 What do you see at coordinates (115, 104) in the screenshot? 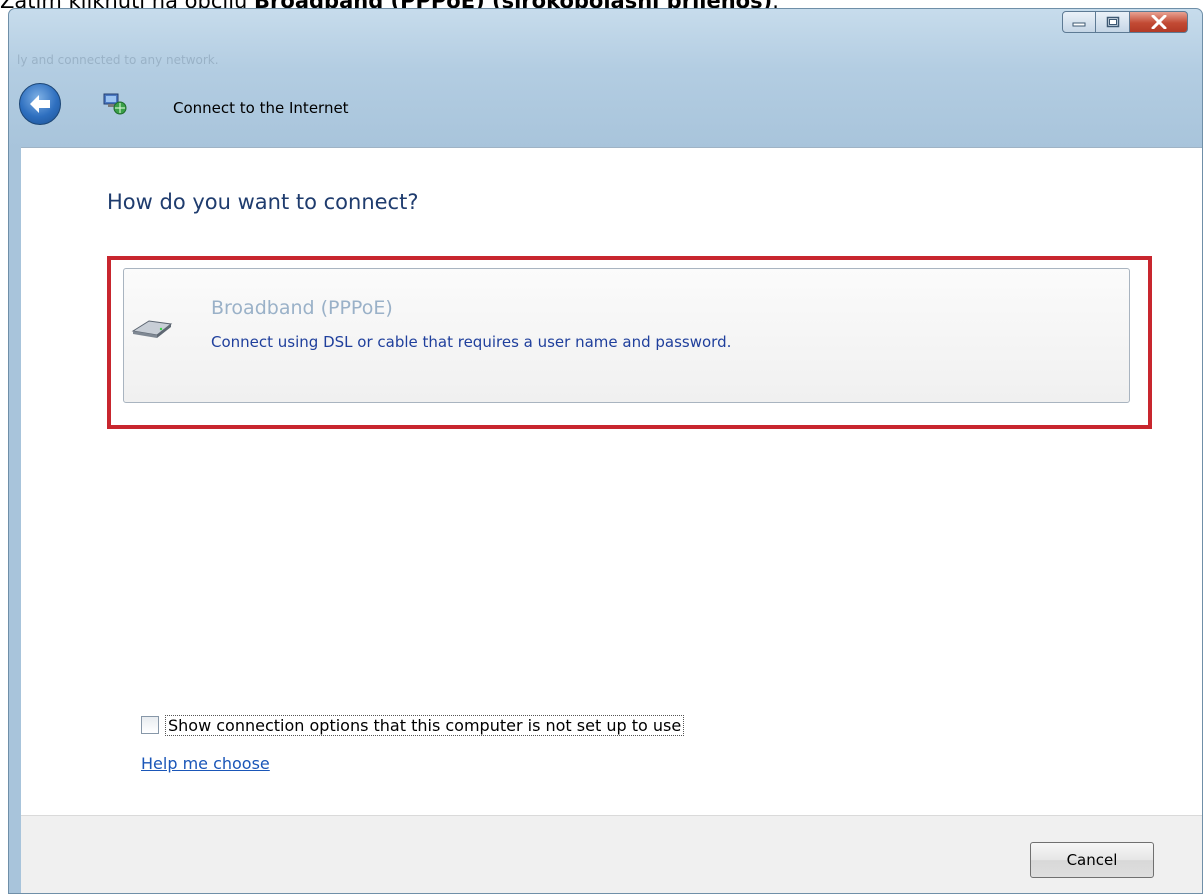
I see `network-wizard-icon` at bounding box center [115, 104].